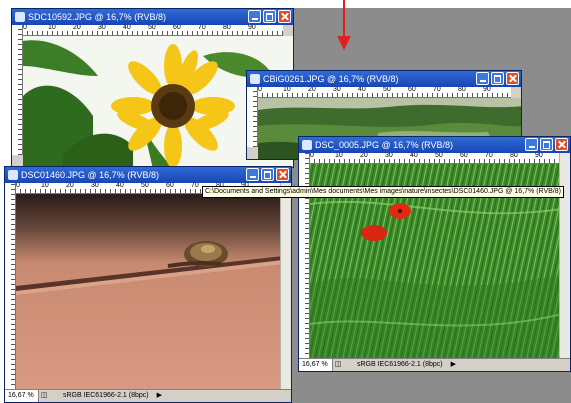  Describe the element at coordinates (384, 145) in the screenshot. I see `window-title: DSC_0005.JPG @ 16,7% (RVB/8)` at that location.